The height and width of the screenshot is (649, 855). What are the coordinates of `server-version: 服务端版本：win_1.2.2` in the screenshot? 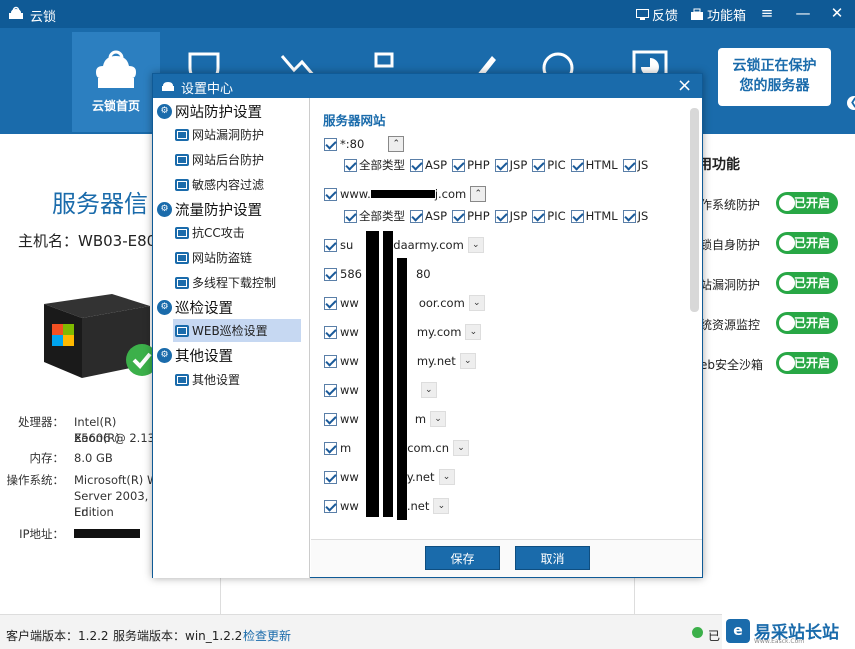 It's located at (178, 636).